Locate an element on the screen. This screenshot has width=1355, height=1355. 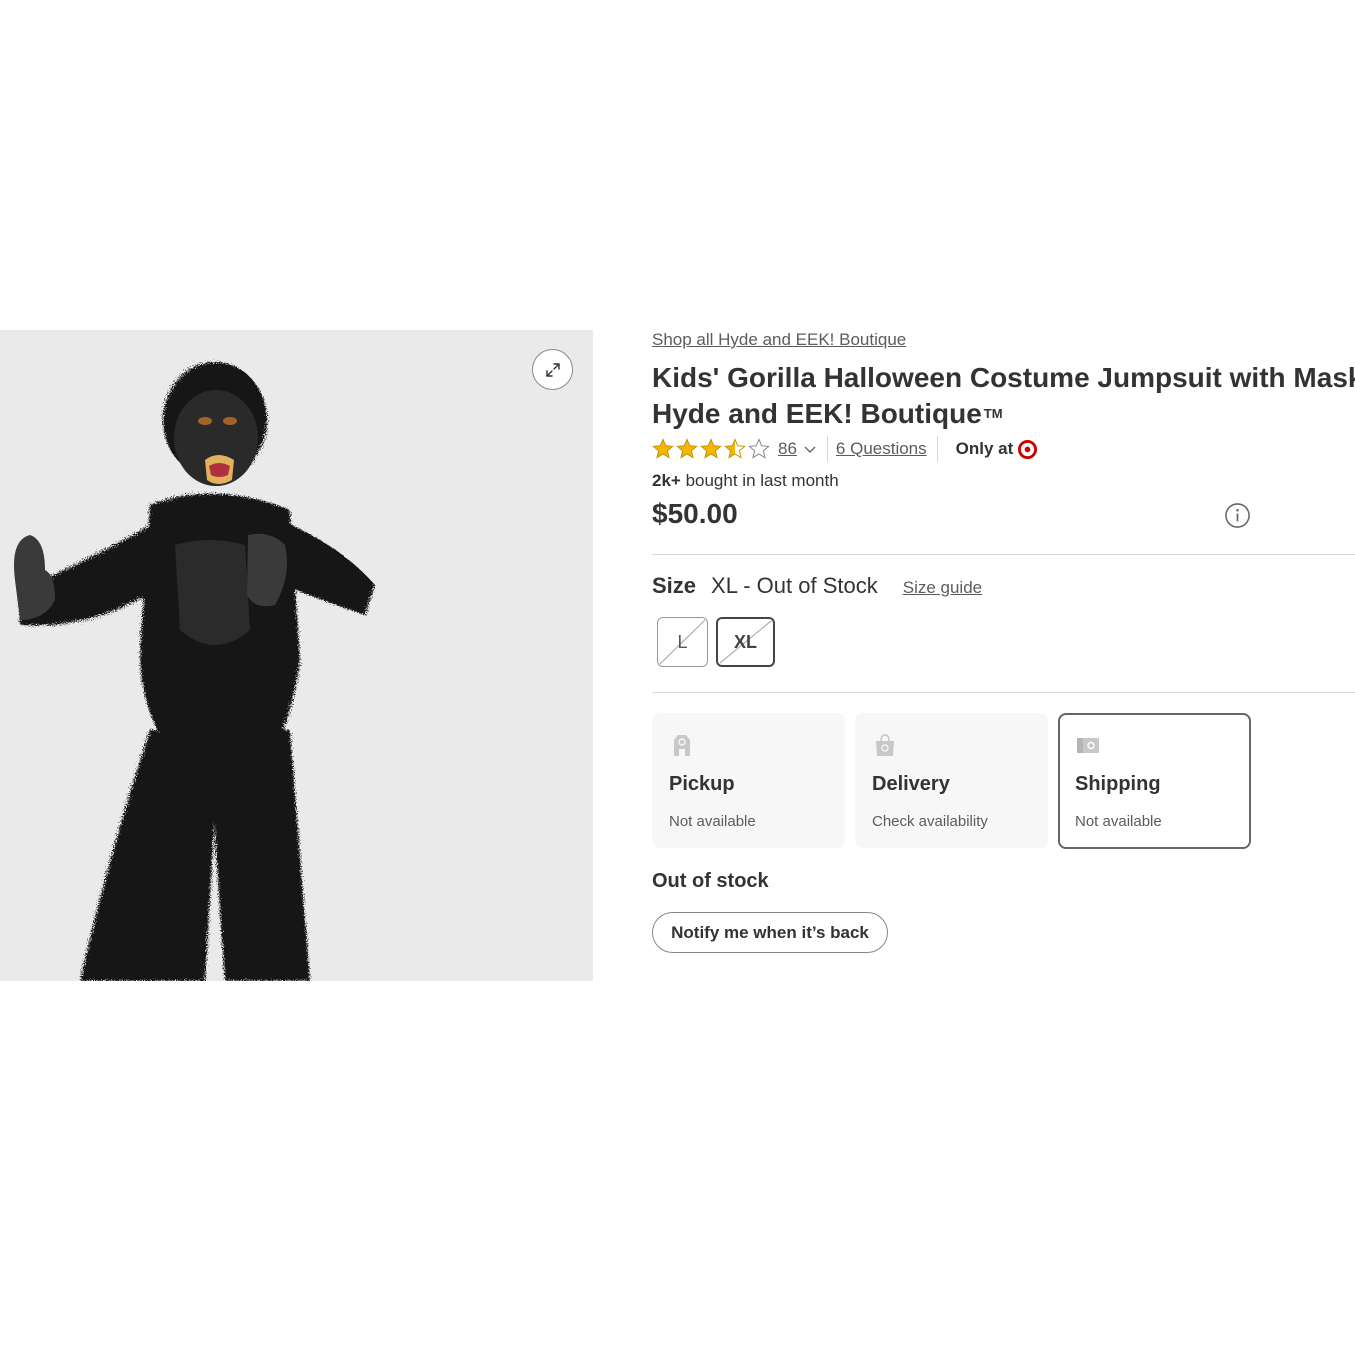
chevron-down-icon is located at coordinates (810, 449).